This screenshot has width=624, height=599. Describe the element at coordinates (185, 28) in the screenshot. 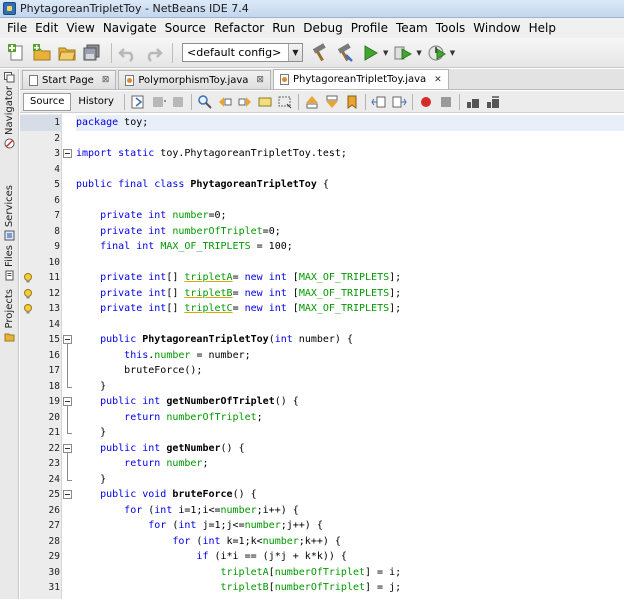

I see `menu-source: Source` at that location.